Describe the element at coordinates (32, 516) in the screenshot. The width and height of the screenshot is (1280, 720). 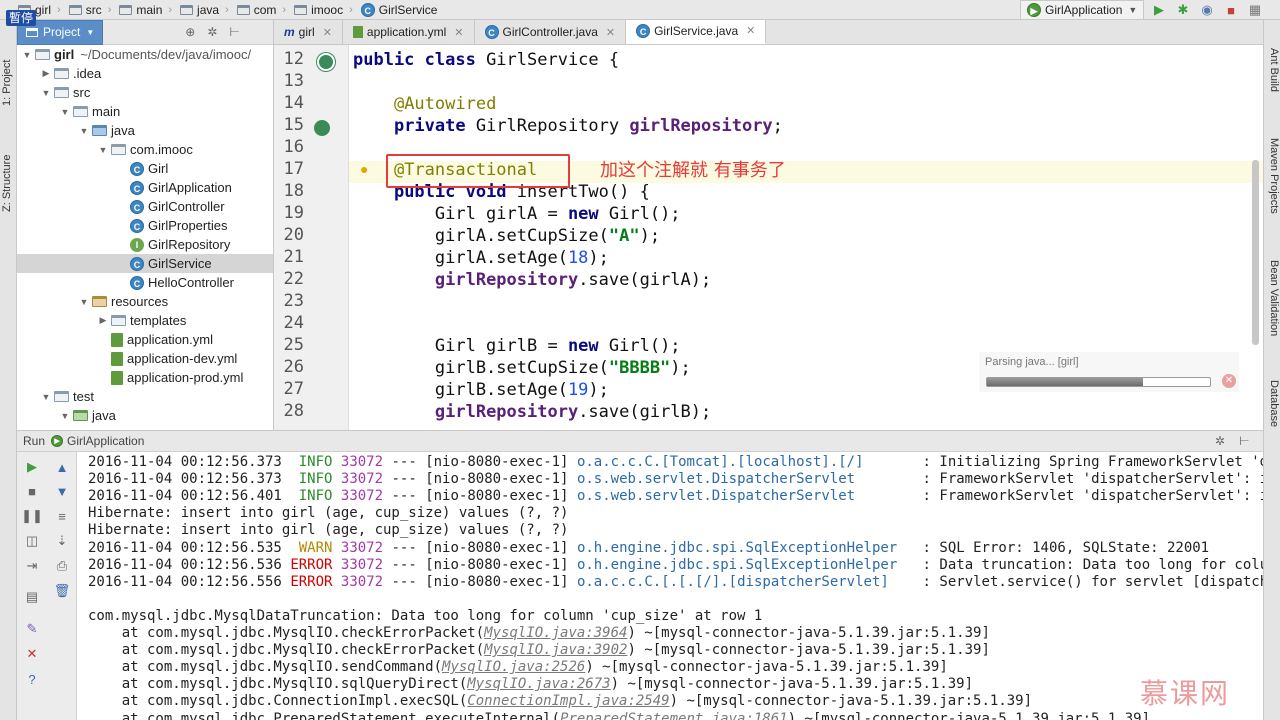
I see `pause-icon: ❚❚` at that location.